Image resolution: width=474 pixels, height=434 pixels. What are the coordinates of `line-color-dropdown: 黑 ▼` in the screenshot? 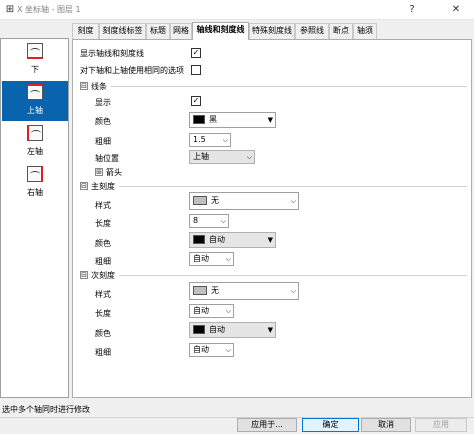 It's located at (232, 120).